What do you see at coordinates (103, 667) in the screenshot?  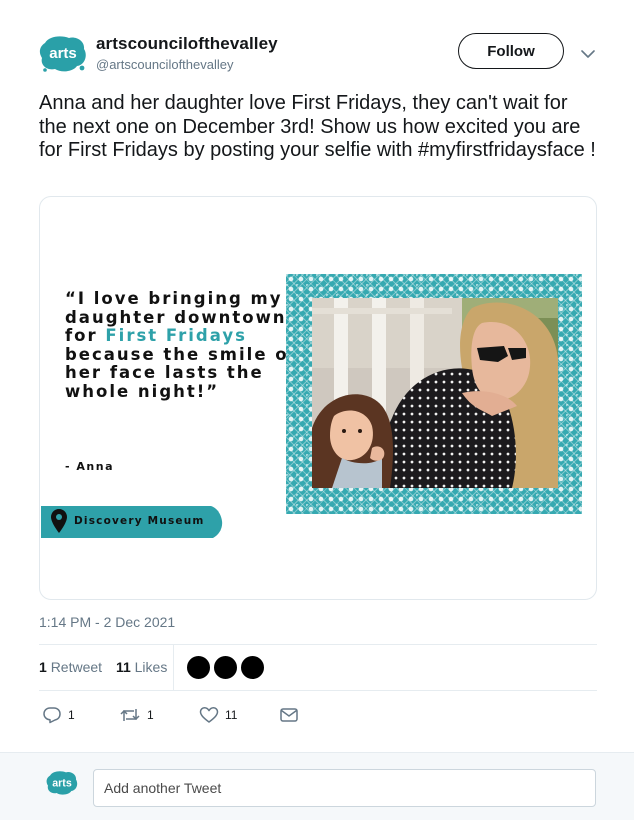 I see `tweet-stats: 1 Retweet 11 Likes` at bounding box center [103, 667].